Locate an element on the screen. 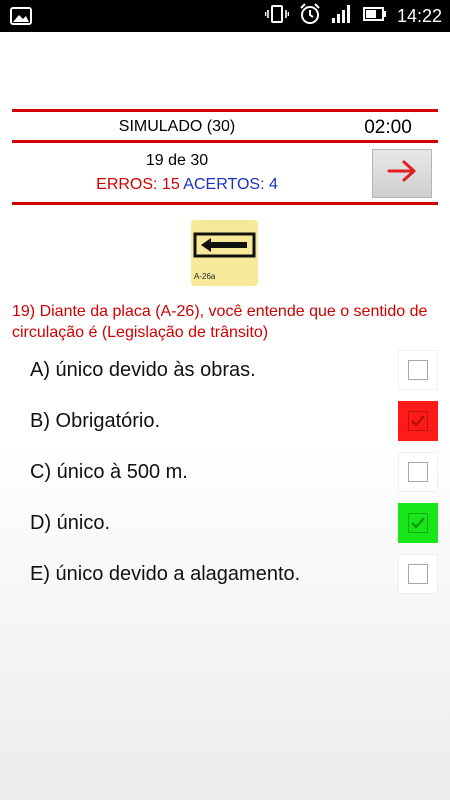 The width and height of the screenshot is (450, 800). left-arrow-sign-icon is located at coordinates (224, 245).